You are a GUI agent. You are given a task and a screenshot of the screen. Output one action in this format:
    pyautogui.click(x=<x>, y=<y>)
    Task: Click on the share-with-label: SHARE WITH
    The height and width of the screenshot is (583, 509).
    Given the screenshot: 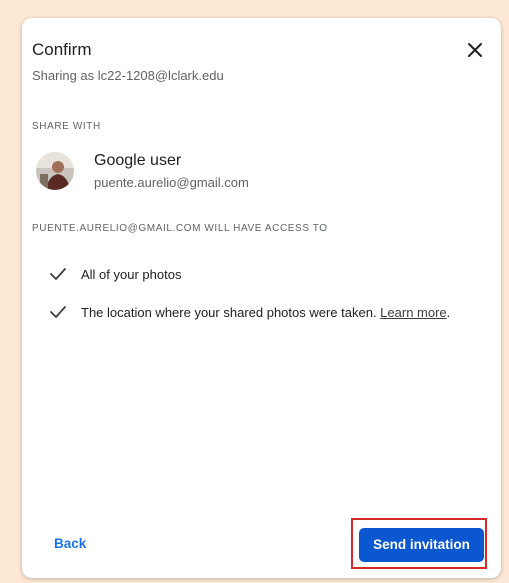 What is the action you would take?
    pyautogui.click(x=66, y=126)
    